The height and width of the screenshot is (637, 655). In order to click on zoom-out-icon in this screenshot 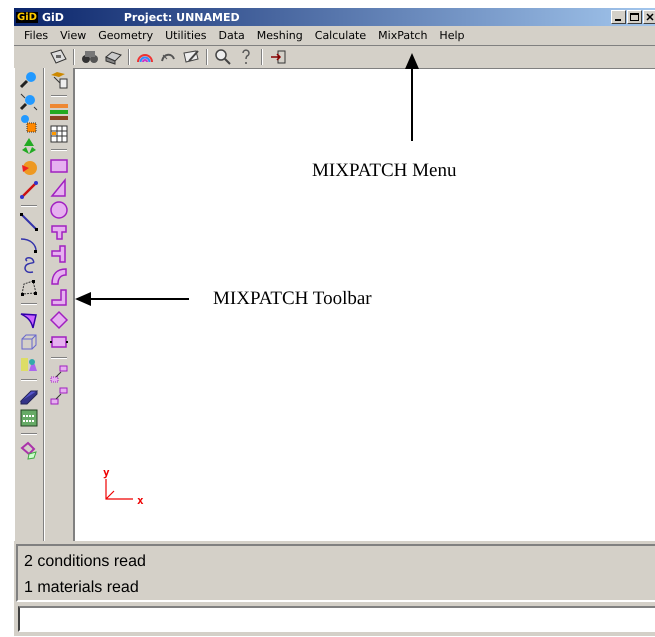, I will do `click(29, 102)`.